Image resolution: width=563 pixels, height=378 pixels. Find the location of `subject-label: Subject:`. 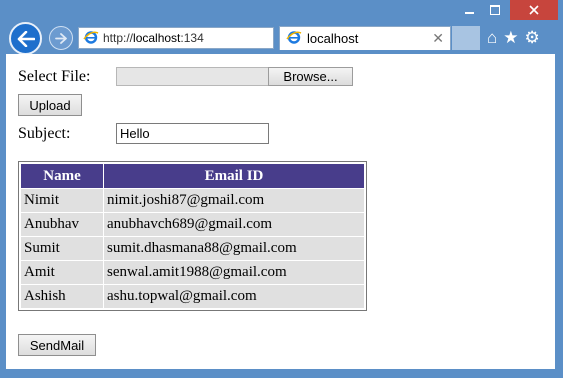

subject-label: Subject: is located at coordinates (44, 133).